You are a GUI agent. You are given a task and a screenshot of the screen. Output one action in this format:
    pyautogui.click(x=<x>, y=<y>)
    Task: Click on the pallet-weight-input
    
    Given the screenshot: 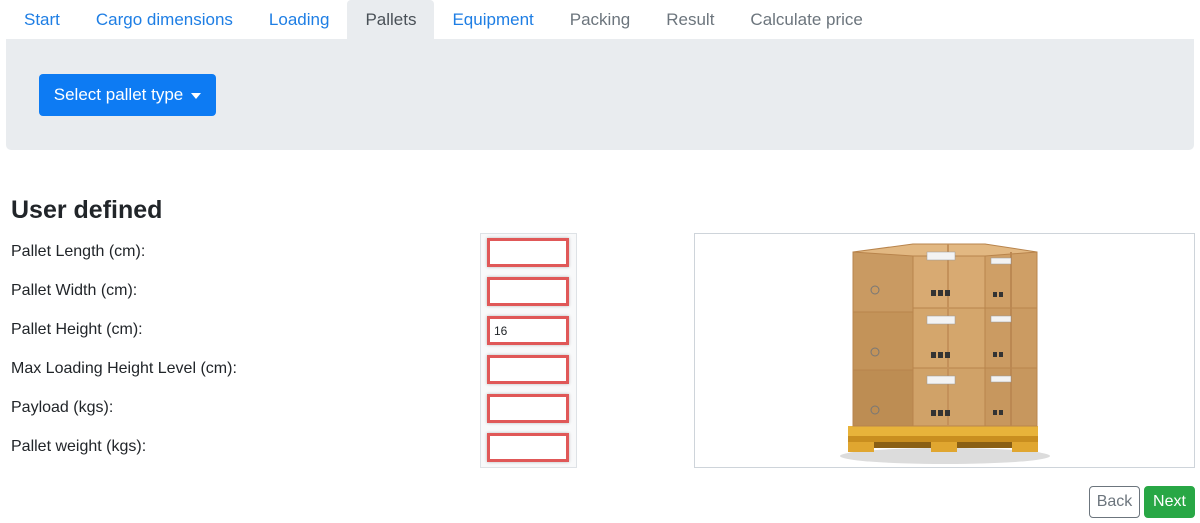 What is the action you would take?
    pyautogui.click(x=528, y=447)
    